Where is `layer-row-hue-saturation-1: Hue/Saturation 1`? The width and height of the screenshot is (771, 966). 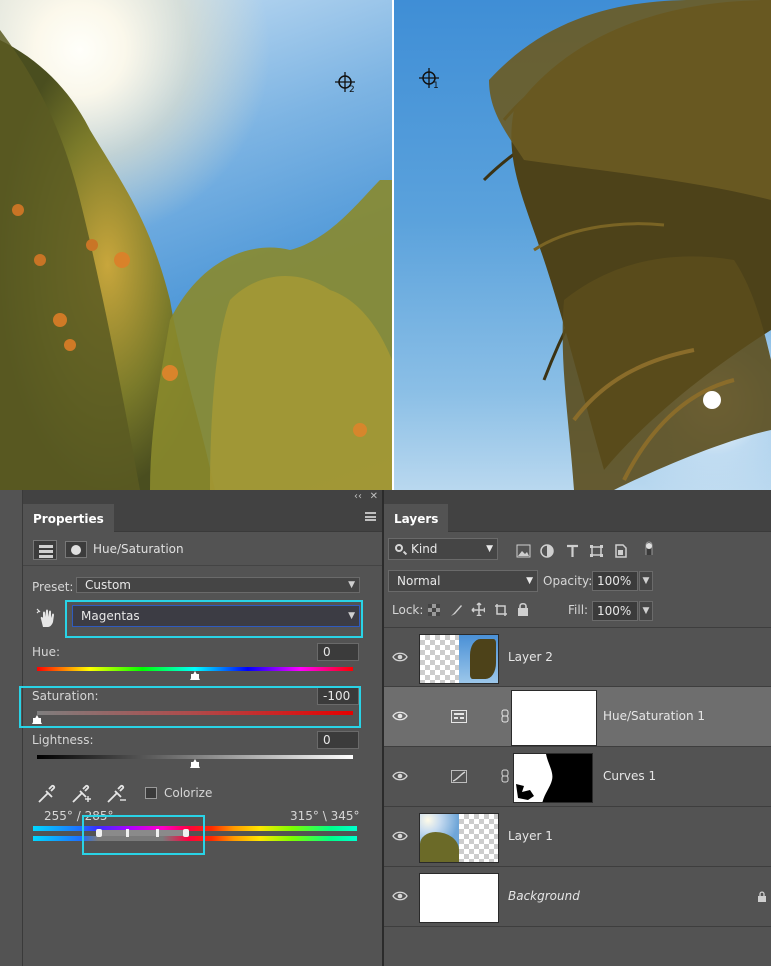 layer-row-hue-saturation-1: Hue/Saturation 1 is located at coordinates (577, 717).